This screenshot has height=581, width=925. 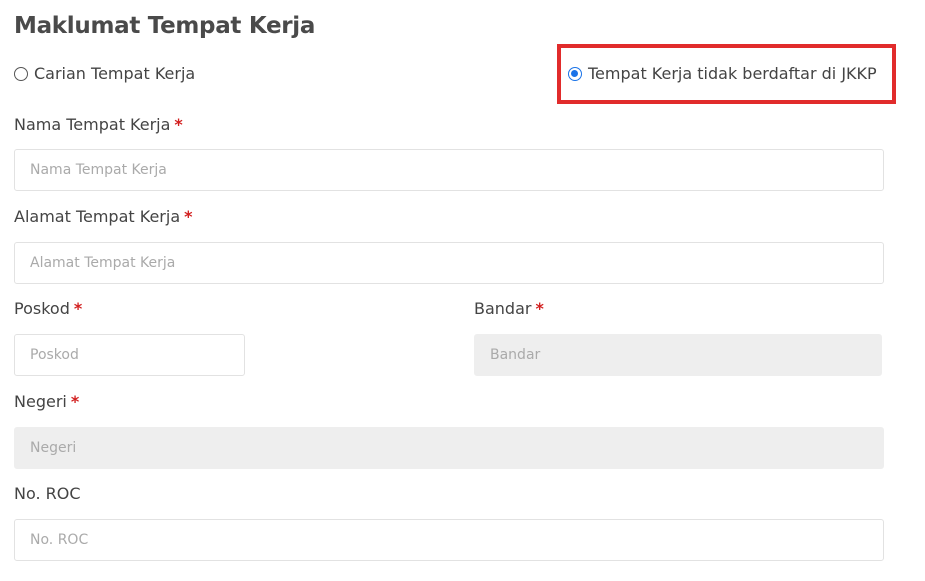 What do you see at coordinates (165, 26) in the screenshot?
I see `section-title: Maklumat Tempat Kerja` at bounding box center [165, 26].